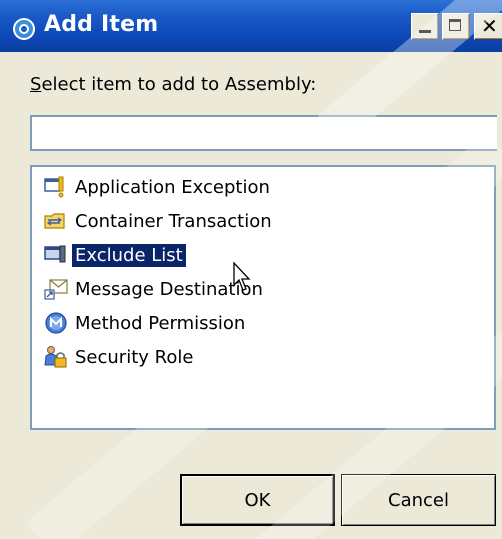  I want to click on close-icon: ✕, so click(489, 26).